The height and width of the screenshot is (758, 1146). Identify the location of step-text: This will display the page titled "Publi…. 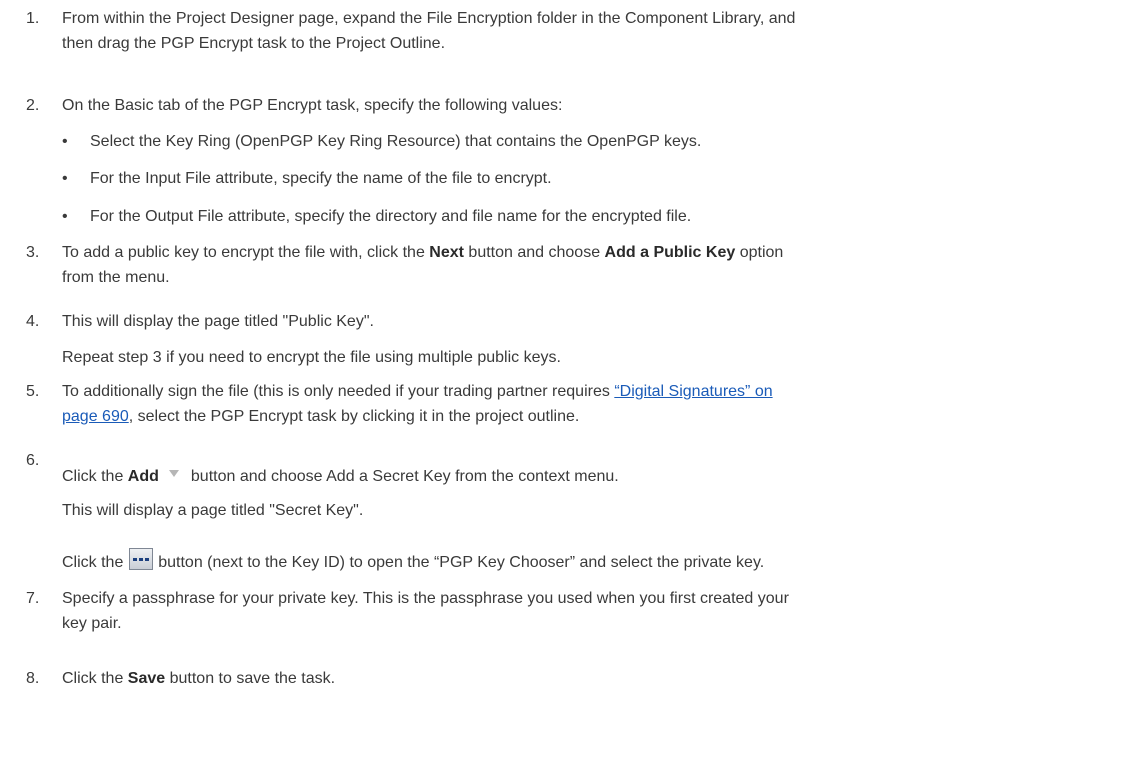
(597, 339).